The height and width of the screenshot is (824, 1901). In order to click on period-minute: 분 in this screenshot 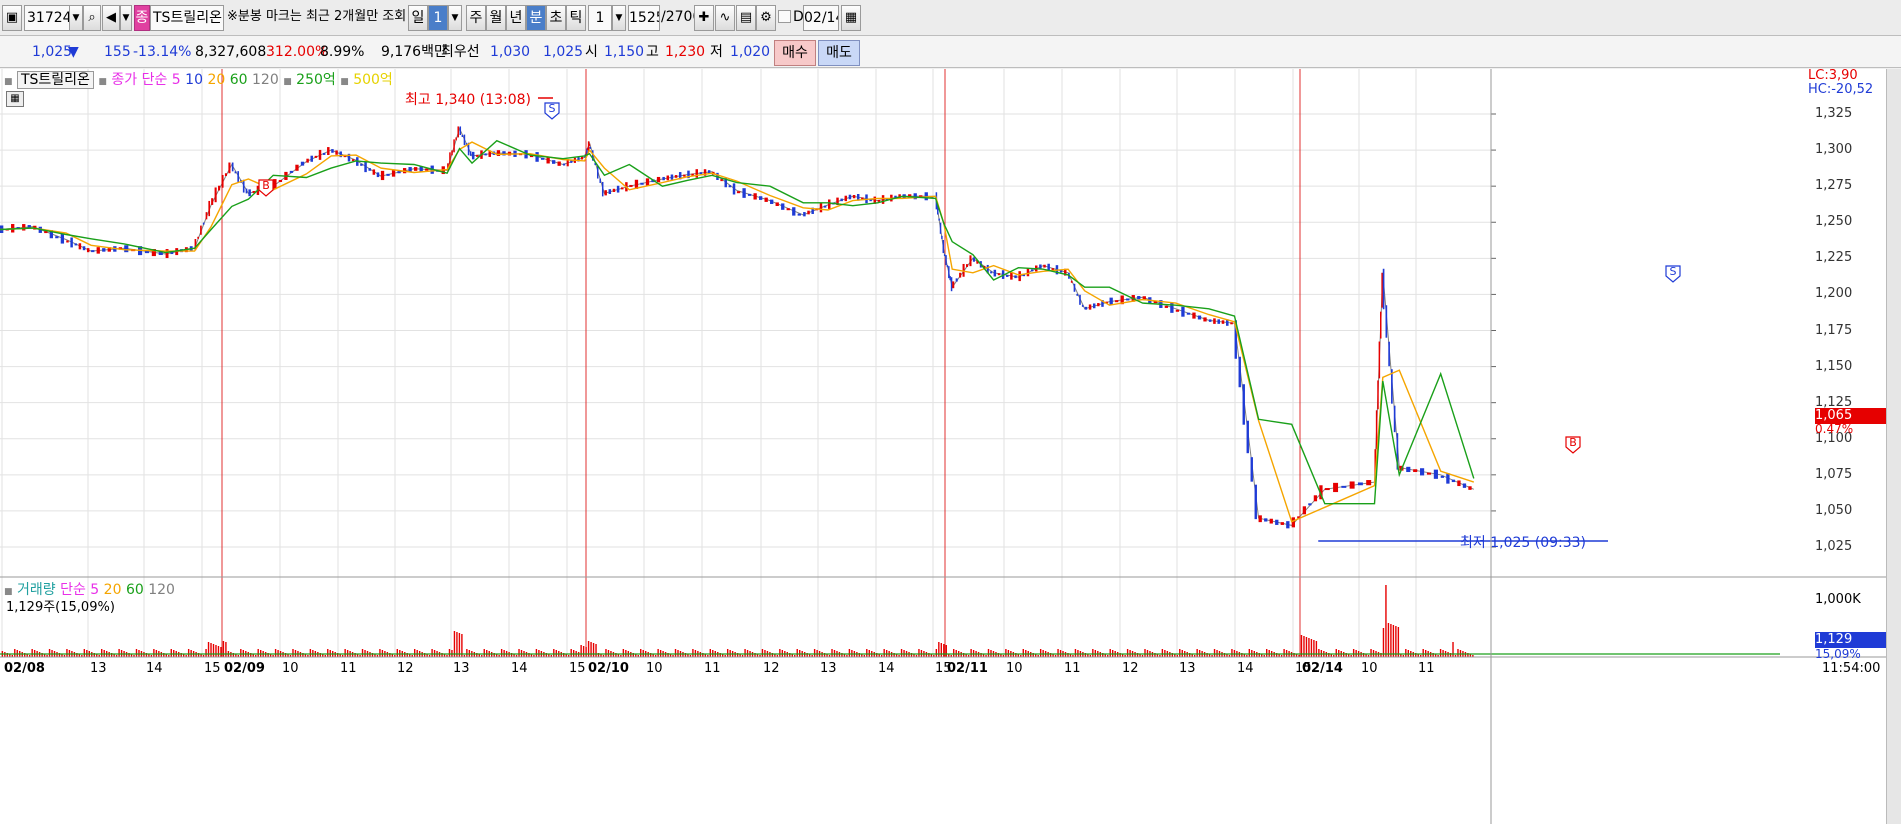, I will do `click(536, 18)`.